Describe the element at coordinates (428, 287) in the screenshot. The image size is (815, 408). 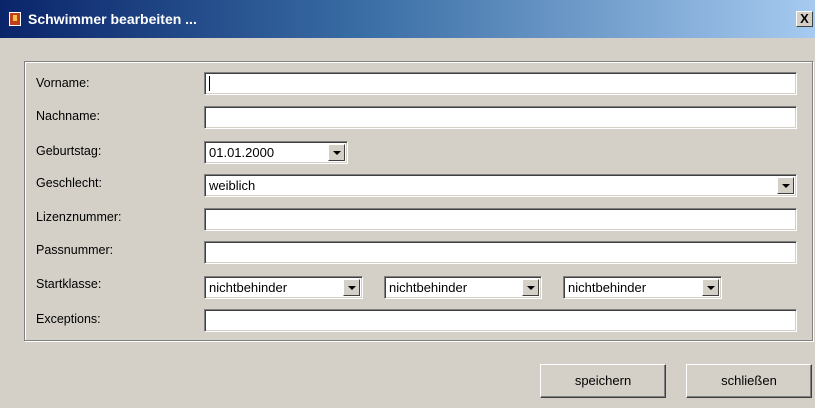
I see `startklasse-value-2: nichtbehinder` at that location.